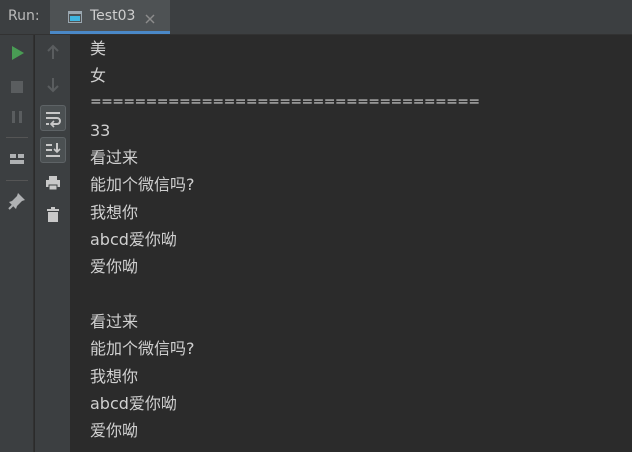 The image size is (632, 452). Describe the element at coordinates (150, 17) in the screenshot. I see `close-icon` at that location.